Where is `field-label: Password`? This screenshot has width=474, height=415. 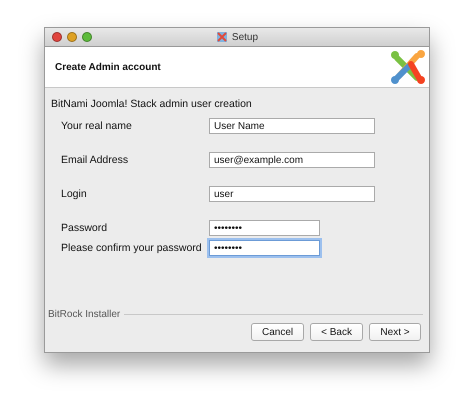
field-label: Password is located at coordinates (84, 228).